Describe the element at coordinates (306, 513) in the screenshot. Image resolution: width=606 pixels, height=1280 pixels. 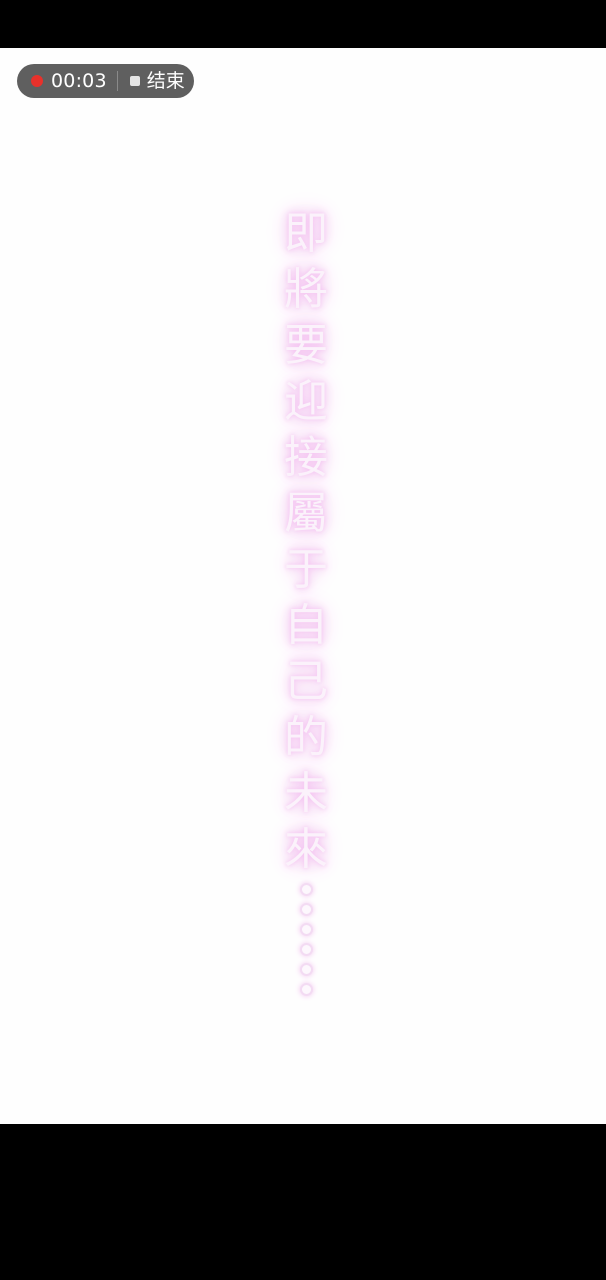
I see `caption-char: 屬` at that location.